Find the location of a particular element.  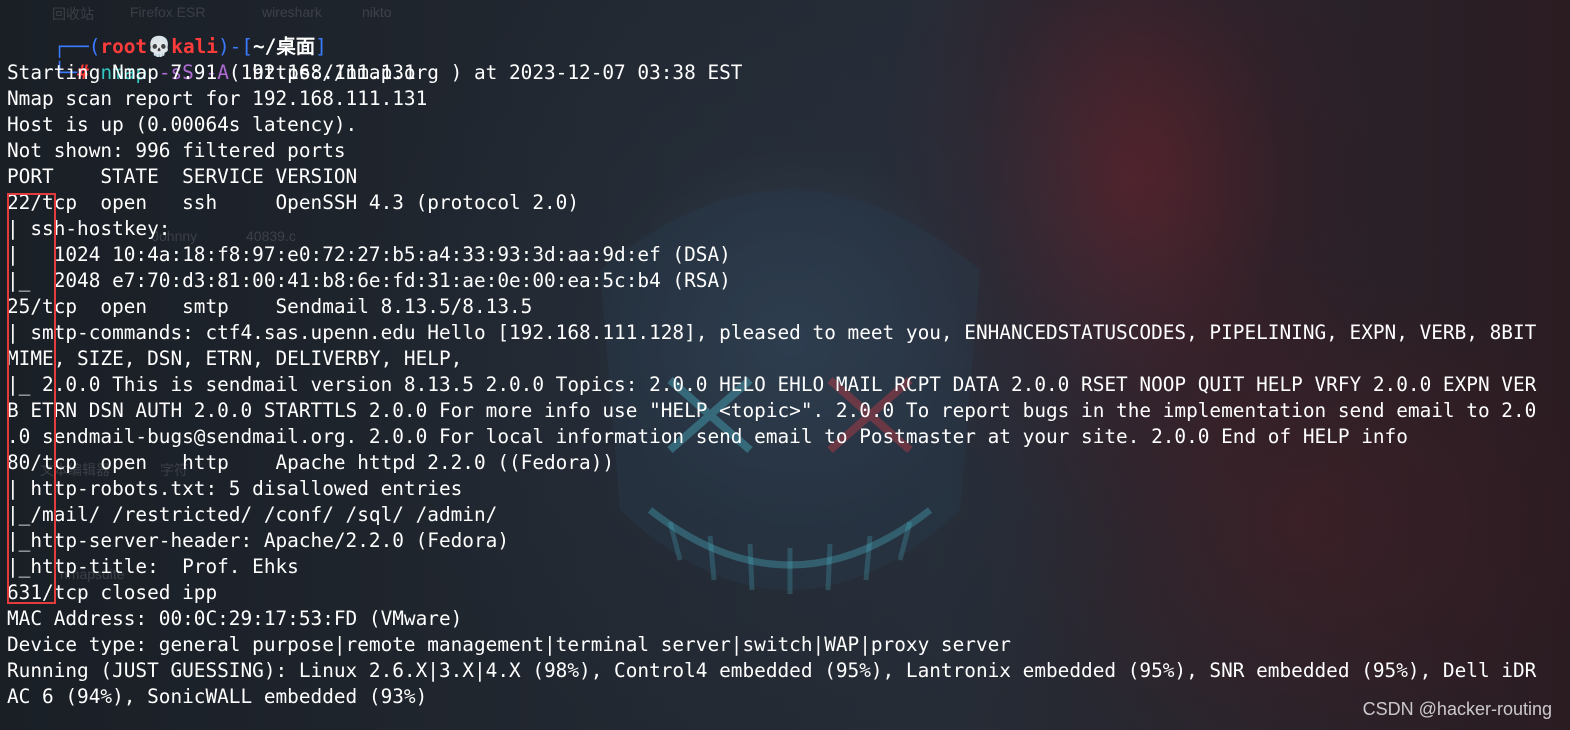

output-line: Host is up (0.00064s latency). is located at coordinates (182, 124).